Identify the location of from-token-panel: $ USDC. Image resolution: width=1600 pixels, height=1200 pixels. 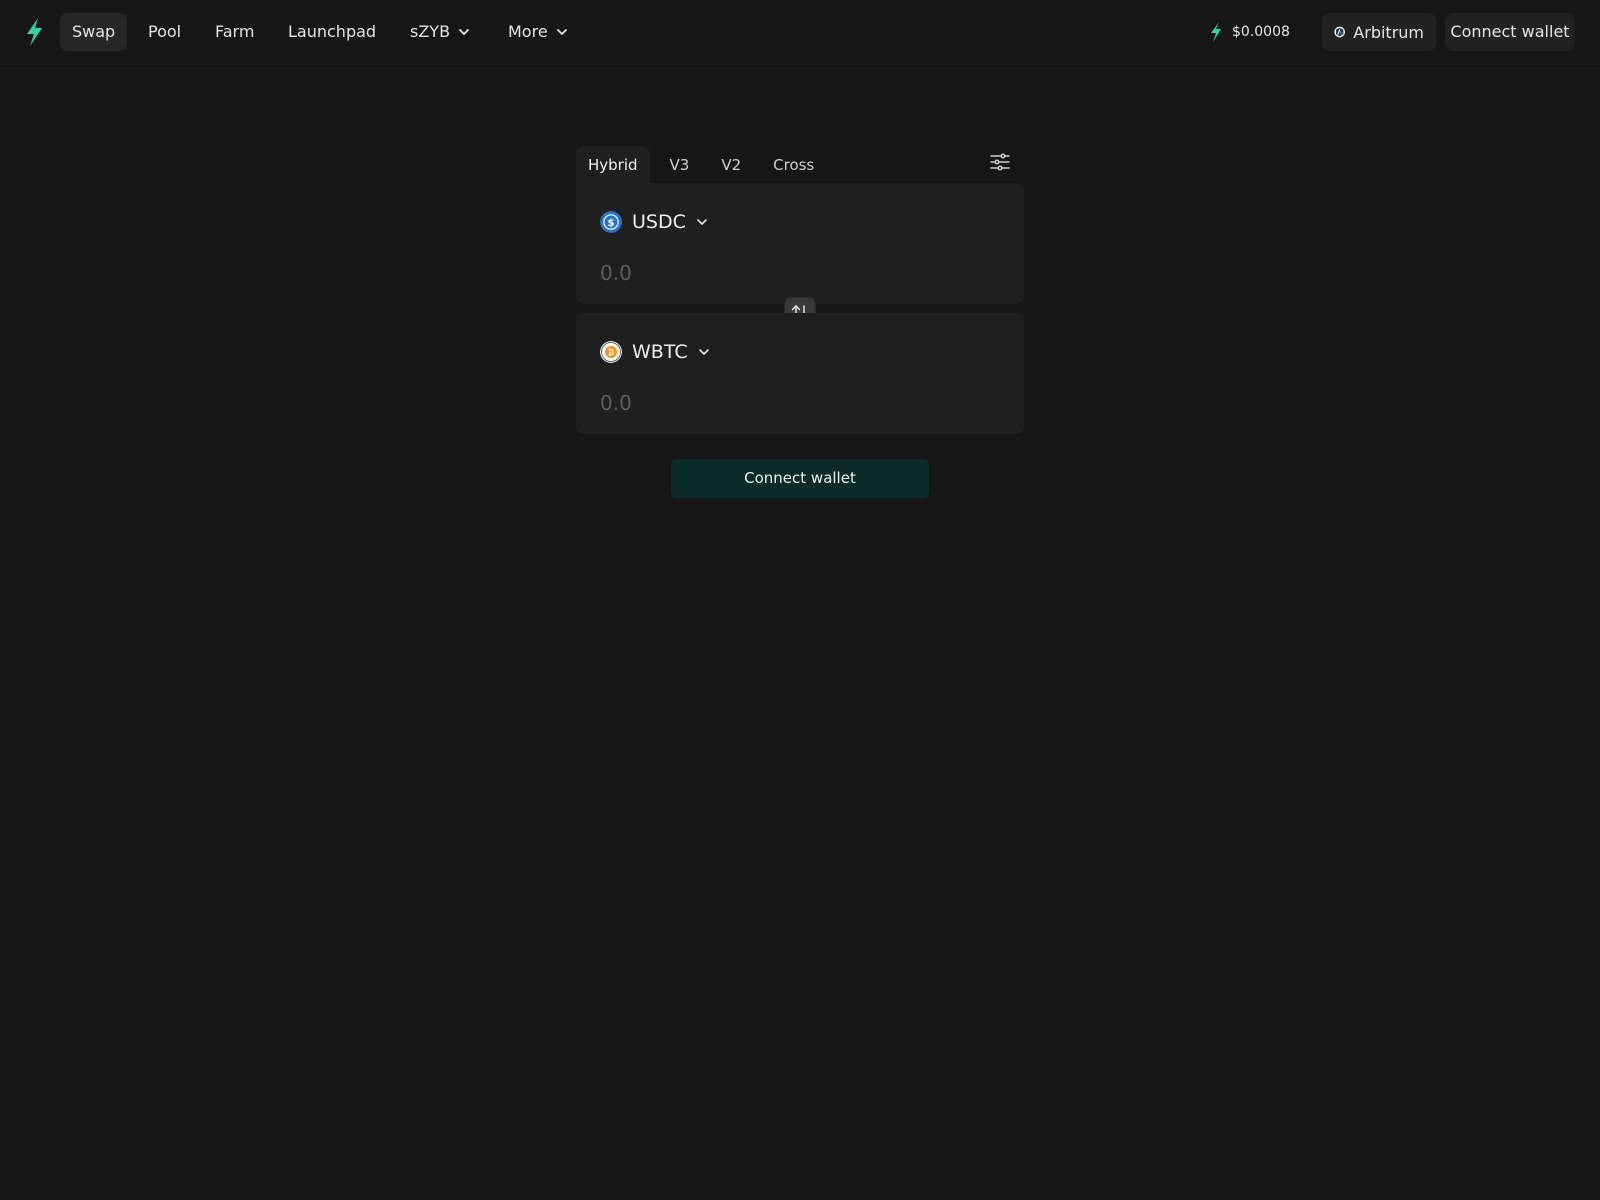
(800, 243).